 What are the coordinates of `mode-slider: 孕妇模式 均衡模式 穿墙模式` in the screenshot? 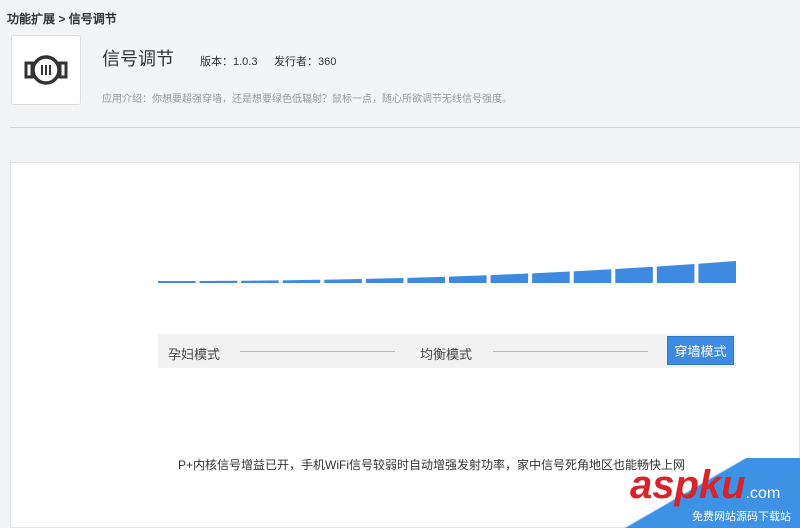 It's located at (447, 351).